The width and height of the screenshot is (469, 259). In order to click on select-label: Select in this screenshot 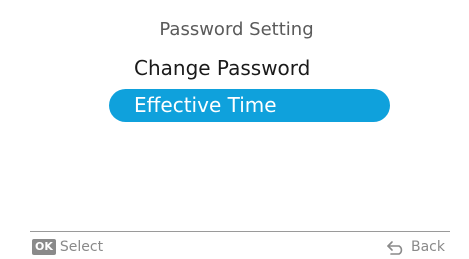, I will do `click(81, 247)`.